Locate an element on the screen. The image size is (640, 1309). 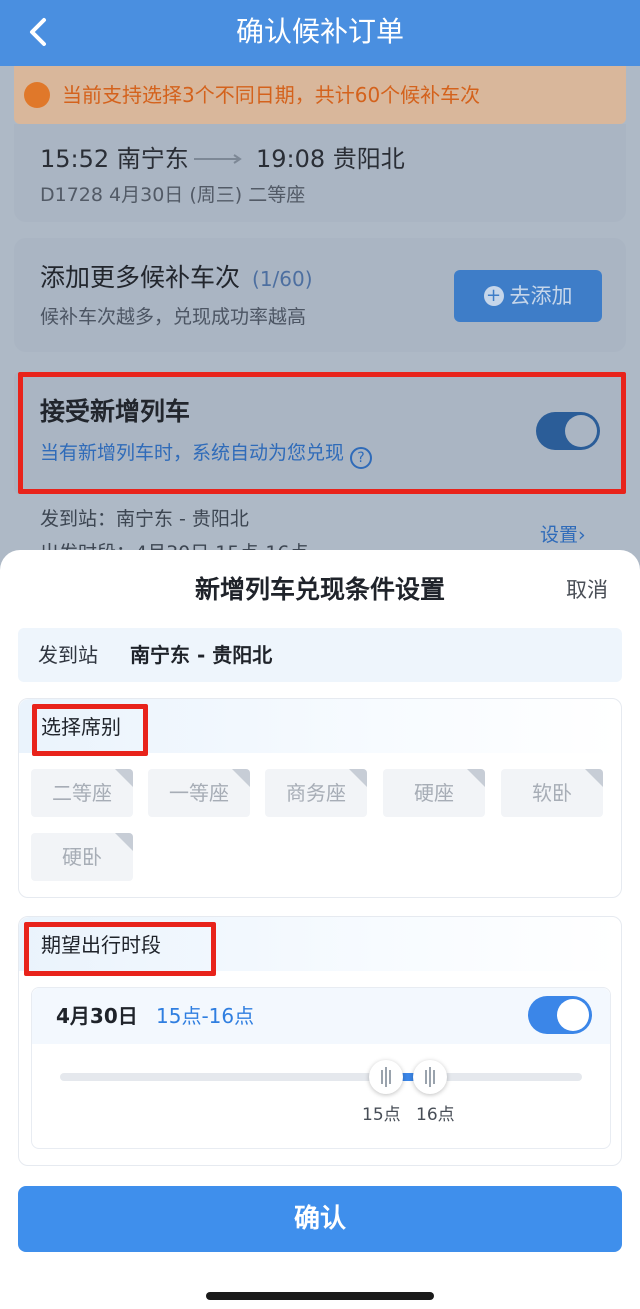
settings-link: 设置› is located at coordinates (563, 535).